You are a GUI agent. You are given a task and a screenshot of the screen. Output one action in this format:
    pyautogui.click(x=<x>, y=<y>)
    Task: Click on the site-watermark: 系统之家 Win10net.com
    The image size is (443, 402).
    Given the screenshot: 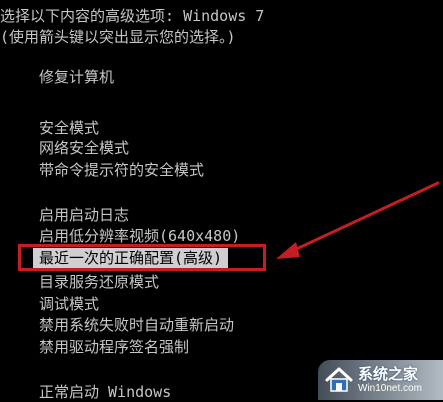 What is the action you would take?
    pyautogui.click(x=380, y=380)
    